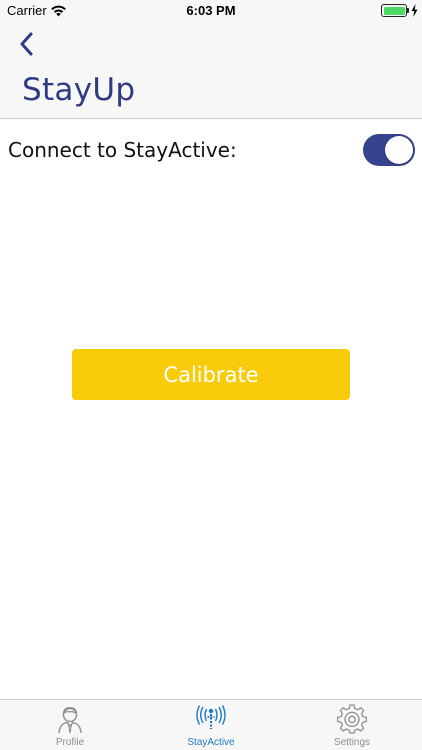 This screenshot has height=750, width=422. Describe the element at coordinates (79, 90) in the screenshot. I see `page-title: StayUp` at that location.